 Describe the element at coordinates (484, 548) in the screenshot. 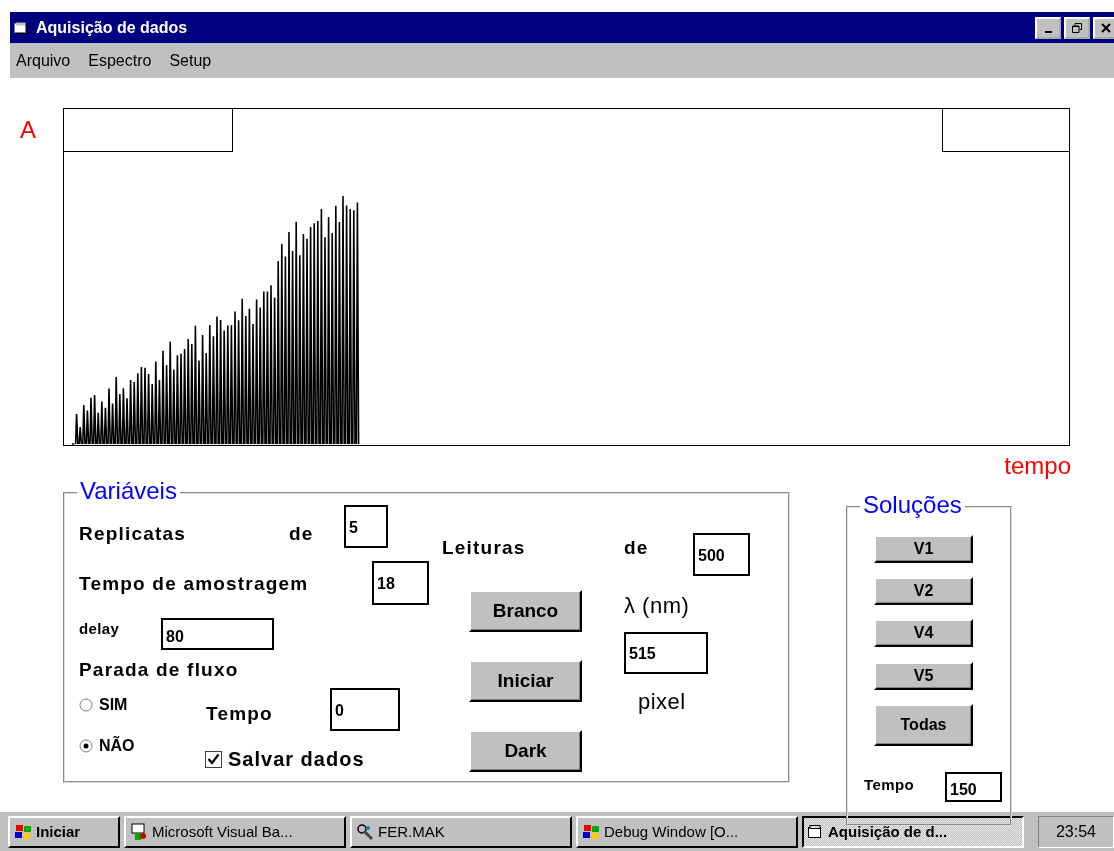

I see `field-label: Leituras` at that location.